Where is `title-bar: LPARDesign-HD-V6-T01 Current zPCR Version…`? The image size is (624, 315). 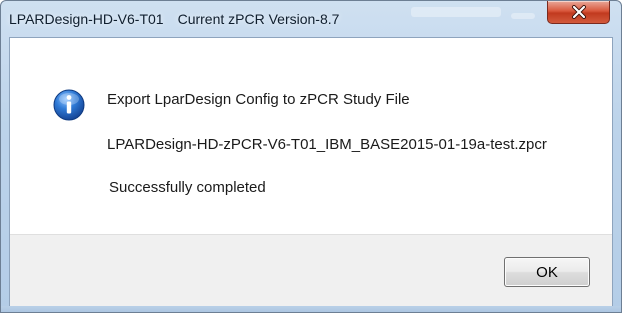 title-bar: LPARDesign-HD-V6-T01 Current zPCR Version… is located at coordinates (311, 19).